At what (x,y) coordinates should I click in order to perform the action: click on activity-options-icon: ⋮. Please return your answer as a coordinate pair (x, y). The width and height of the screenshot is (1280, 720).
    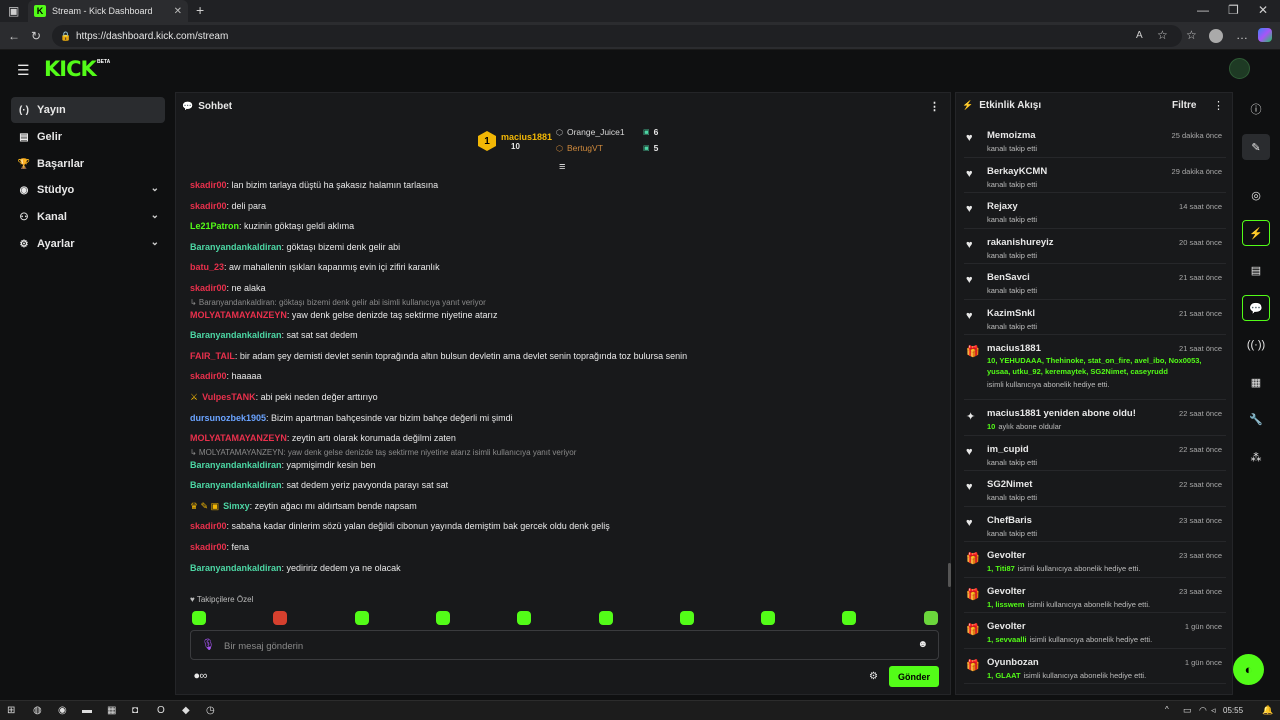
    Looking at the image, I should click on (1218, 105).